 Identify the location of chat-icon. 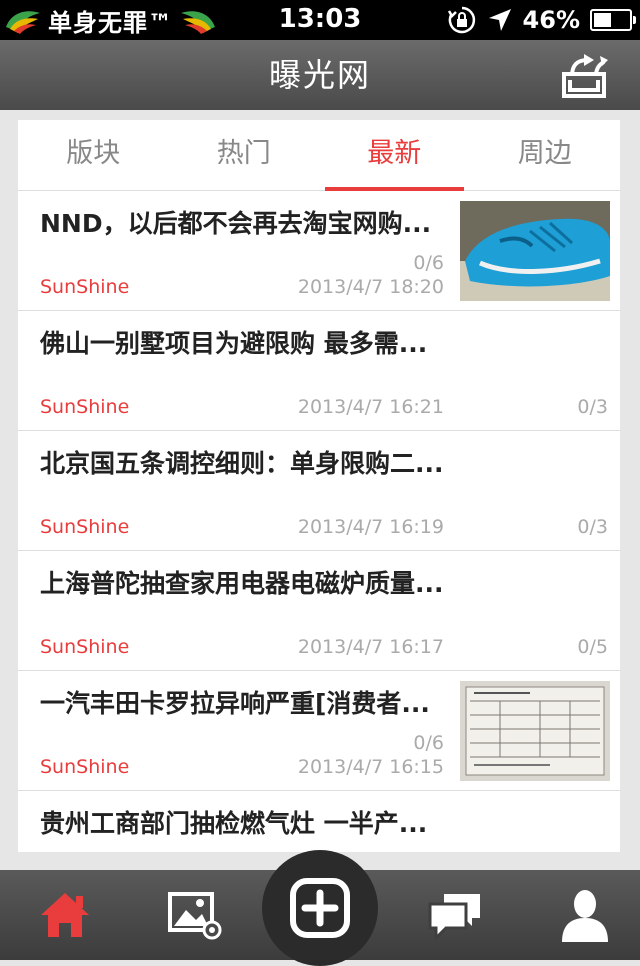
(454, 917).